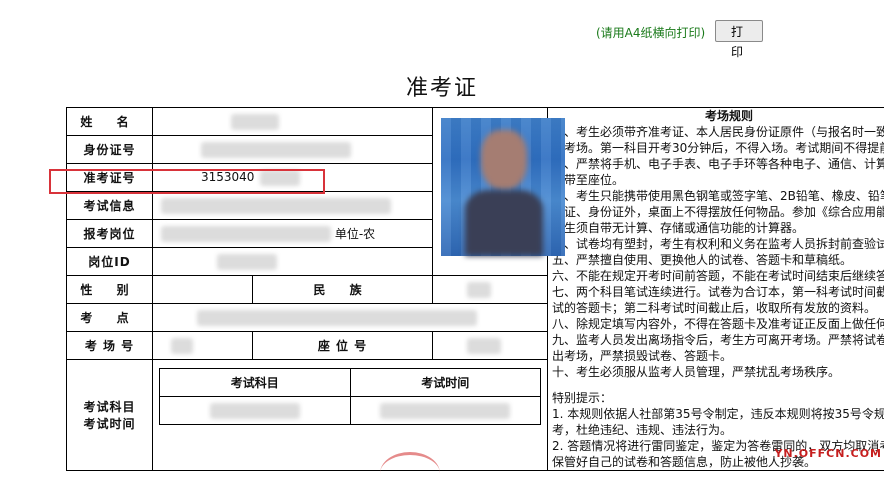 This screenshot has width=884, height=495. Describe the element at coordinates (109, 261) in the screenshot. I see `post-id-label: 岗位ID` at that location.